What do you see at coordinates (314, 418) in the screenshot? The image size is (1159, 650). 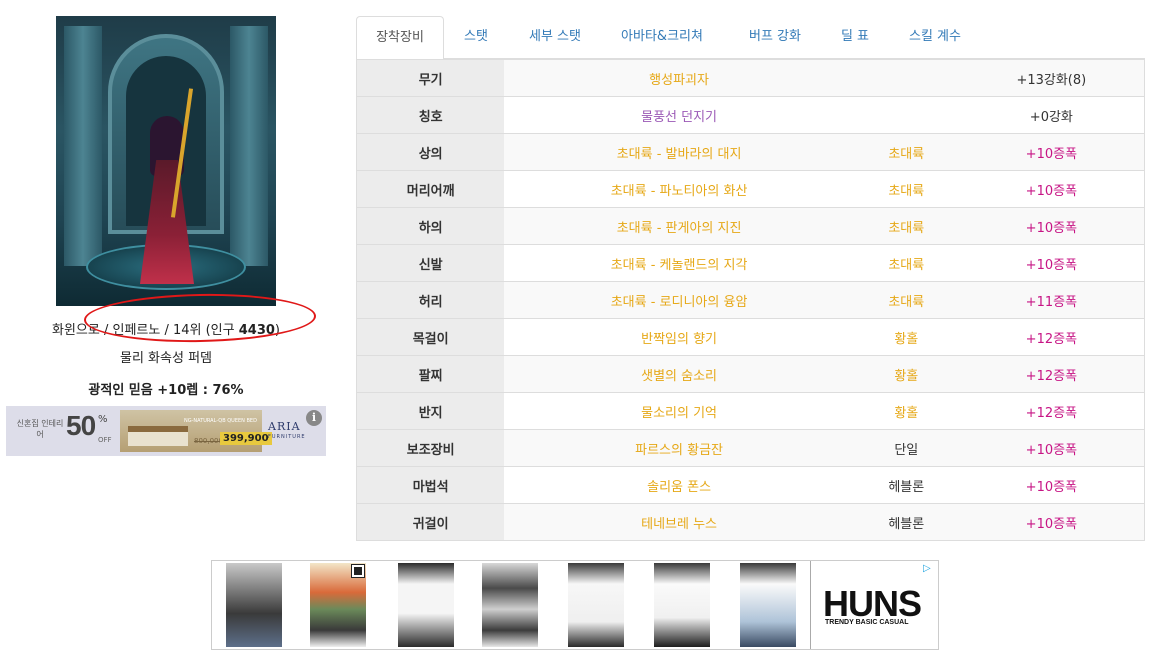 I see `info-icon: i` at bounding box center [314, 418].